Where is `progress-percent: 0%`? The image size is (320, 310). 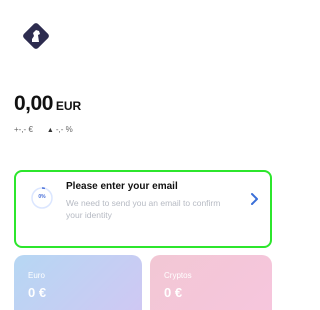 progress-percent: 0% is located at coordinates (42, 197).